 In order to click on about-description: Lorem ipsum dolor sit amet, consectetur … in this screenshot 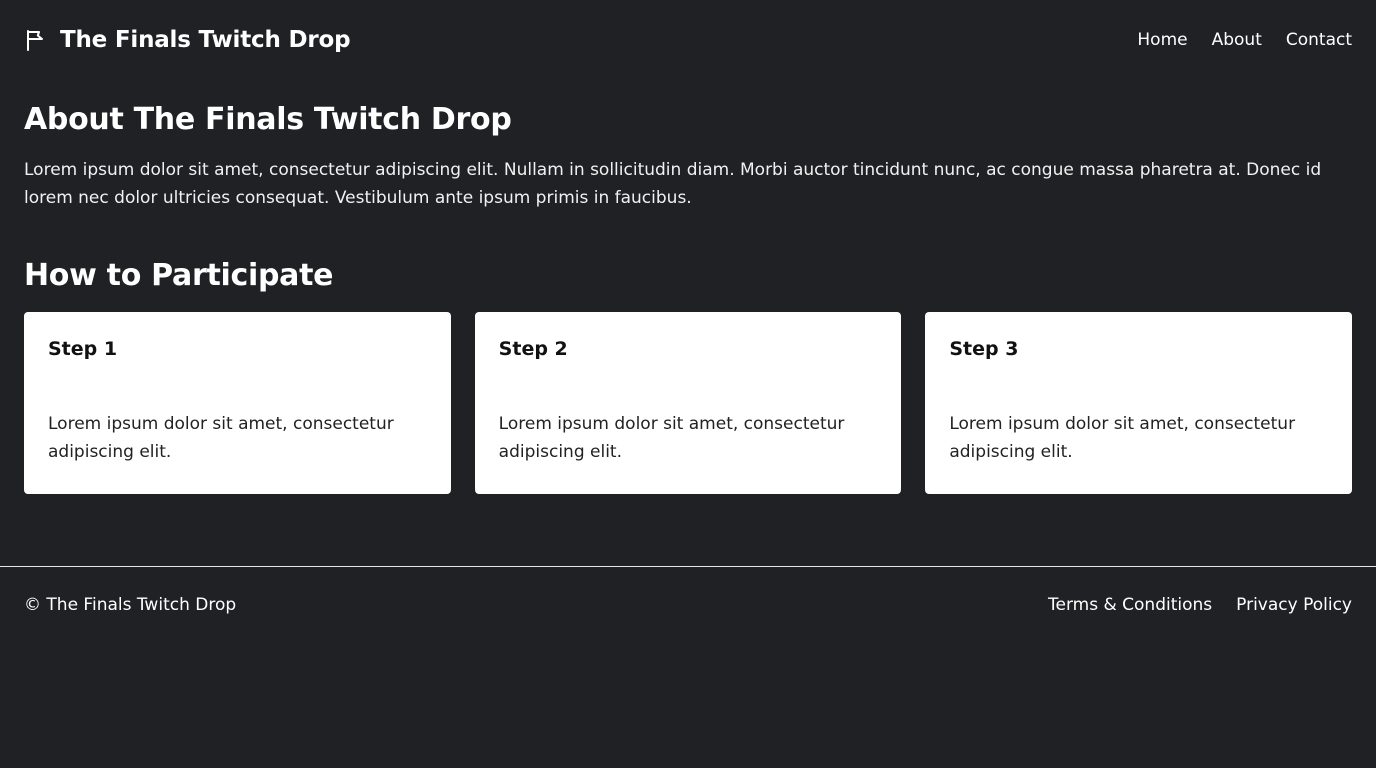, I will do `click(673, 184)`.